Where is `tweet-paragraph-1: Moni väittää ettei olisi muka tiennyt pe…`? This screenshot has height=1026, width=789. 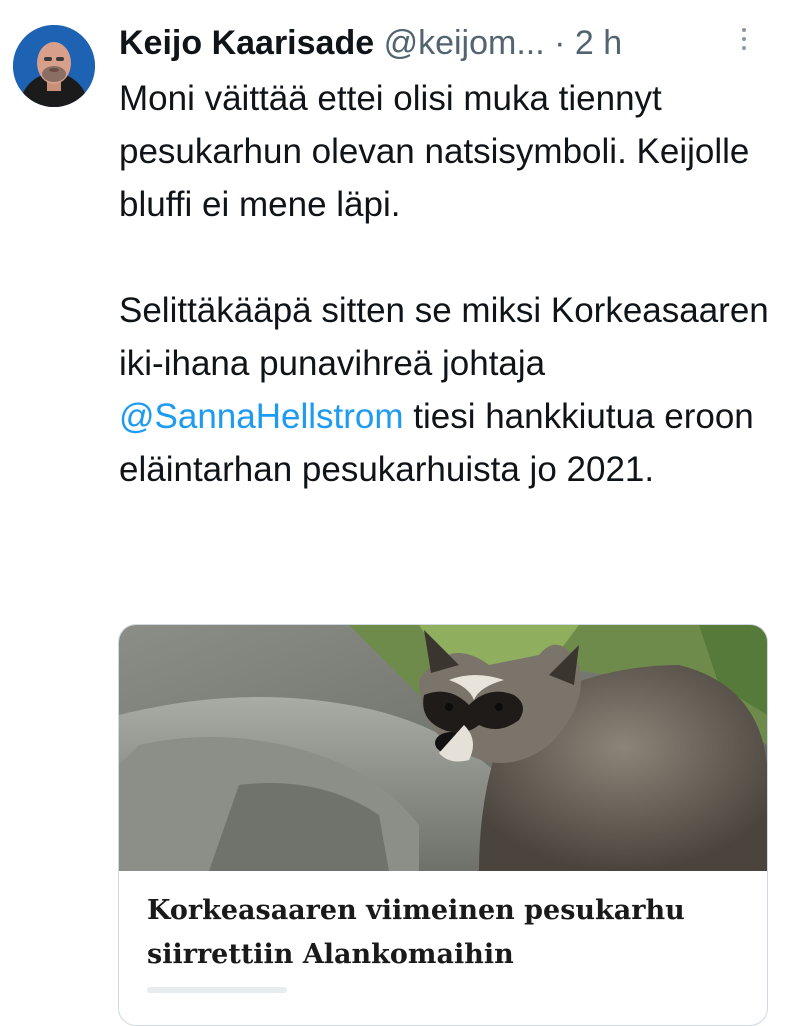 tweet-paragraph-1: Moni väittää ettei olisi muka tiennyt pe… is located at coordinates (434, 151).